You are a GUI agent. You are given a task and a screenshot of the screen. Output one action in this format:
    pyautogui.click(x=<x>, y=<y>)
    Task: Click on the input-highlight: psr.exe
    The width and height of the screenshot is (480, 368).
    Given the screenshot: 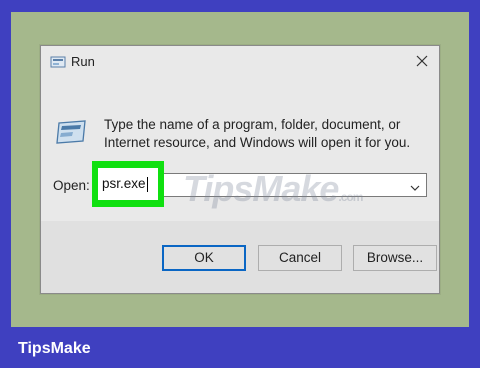 What is the action you would take?
    pyautogui.click(x=128, y=184)
    